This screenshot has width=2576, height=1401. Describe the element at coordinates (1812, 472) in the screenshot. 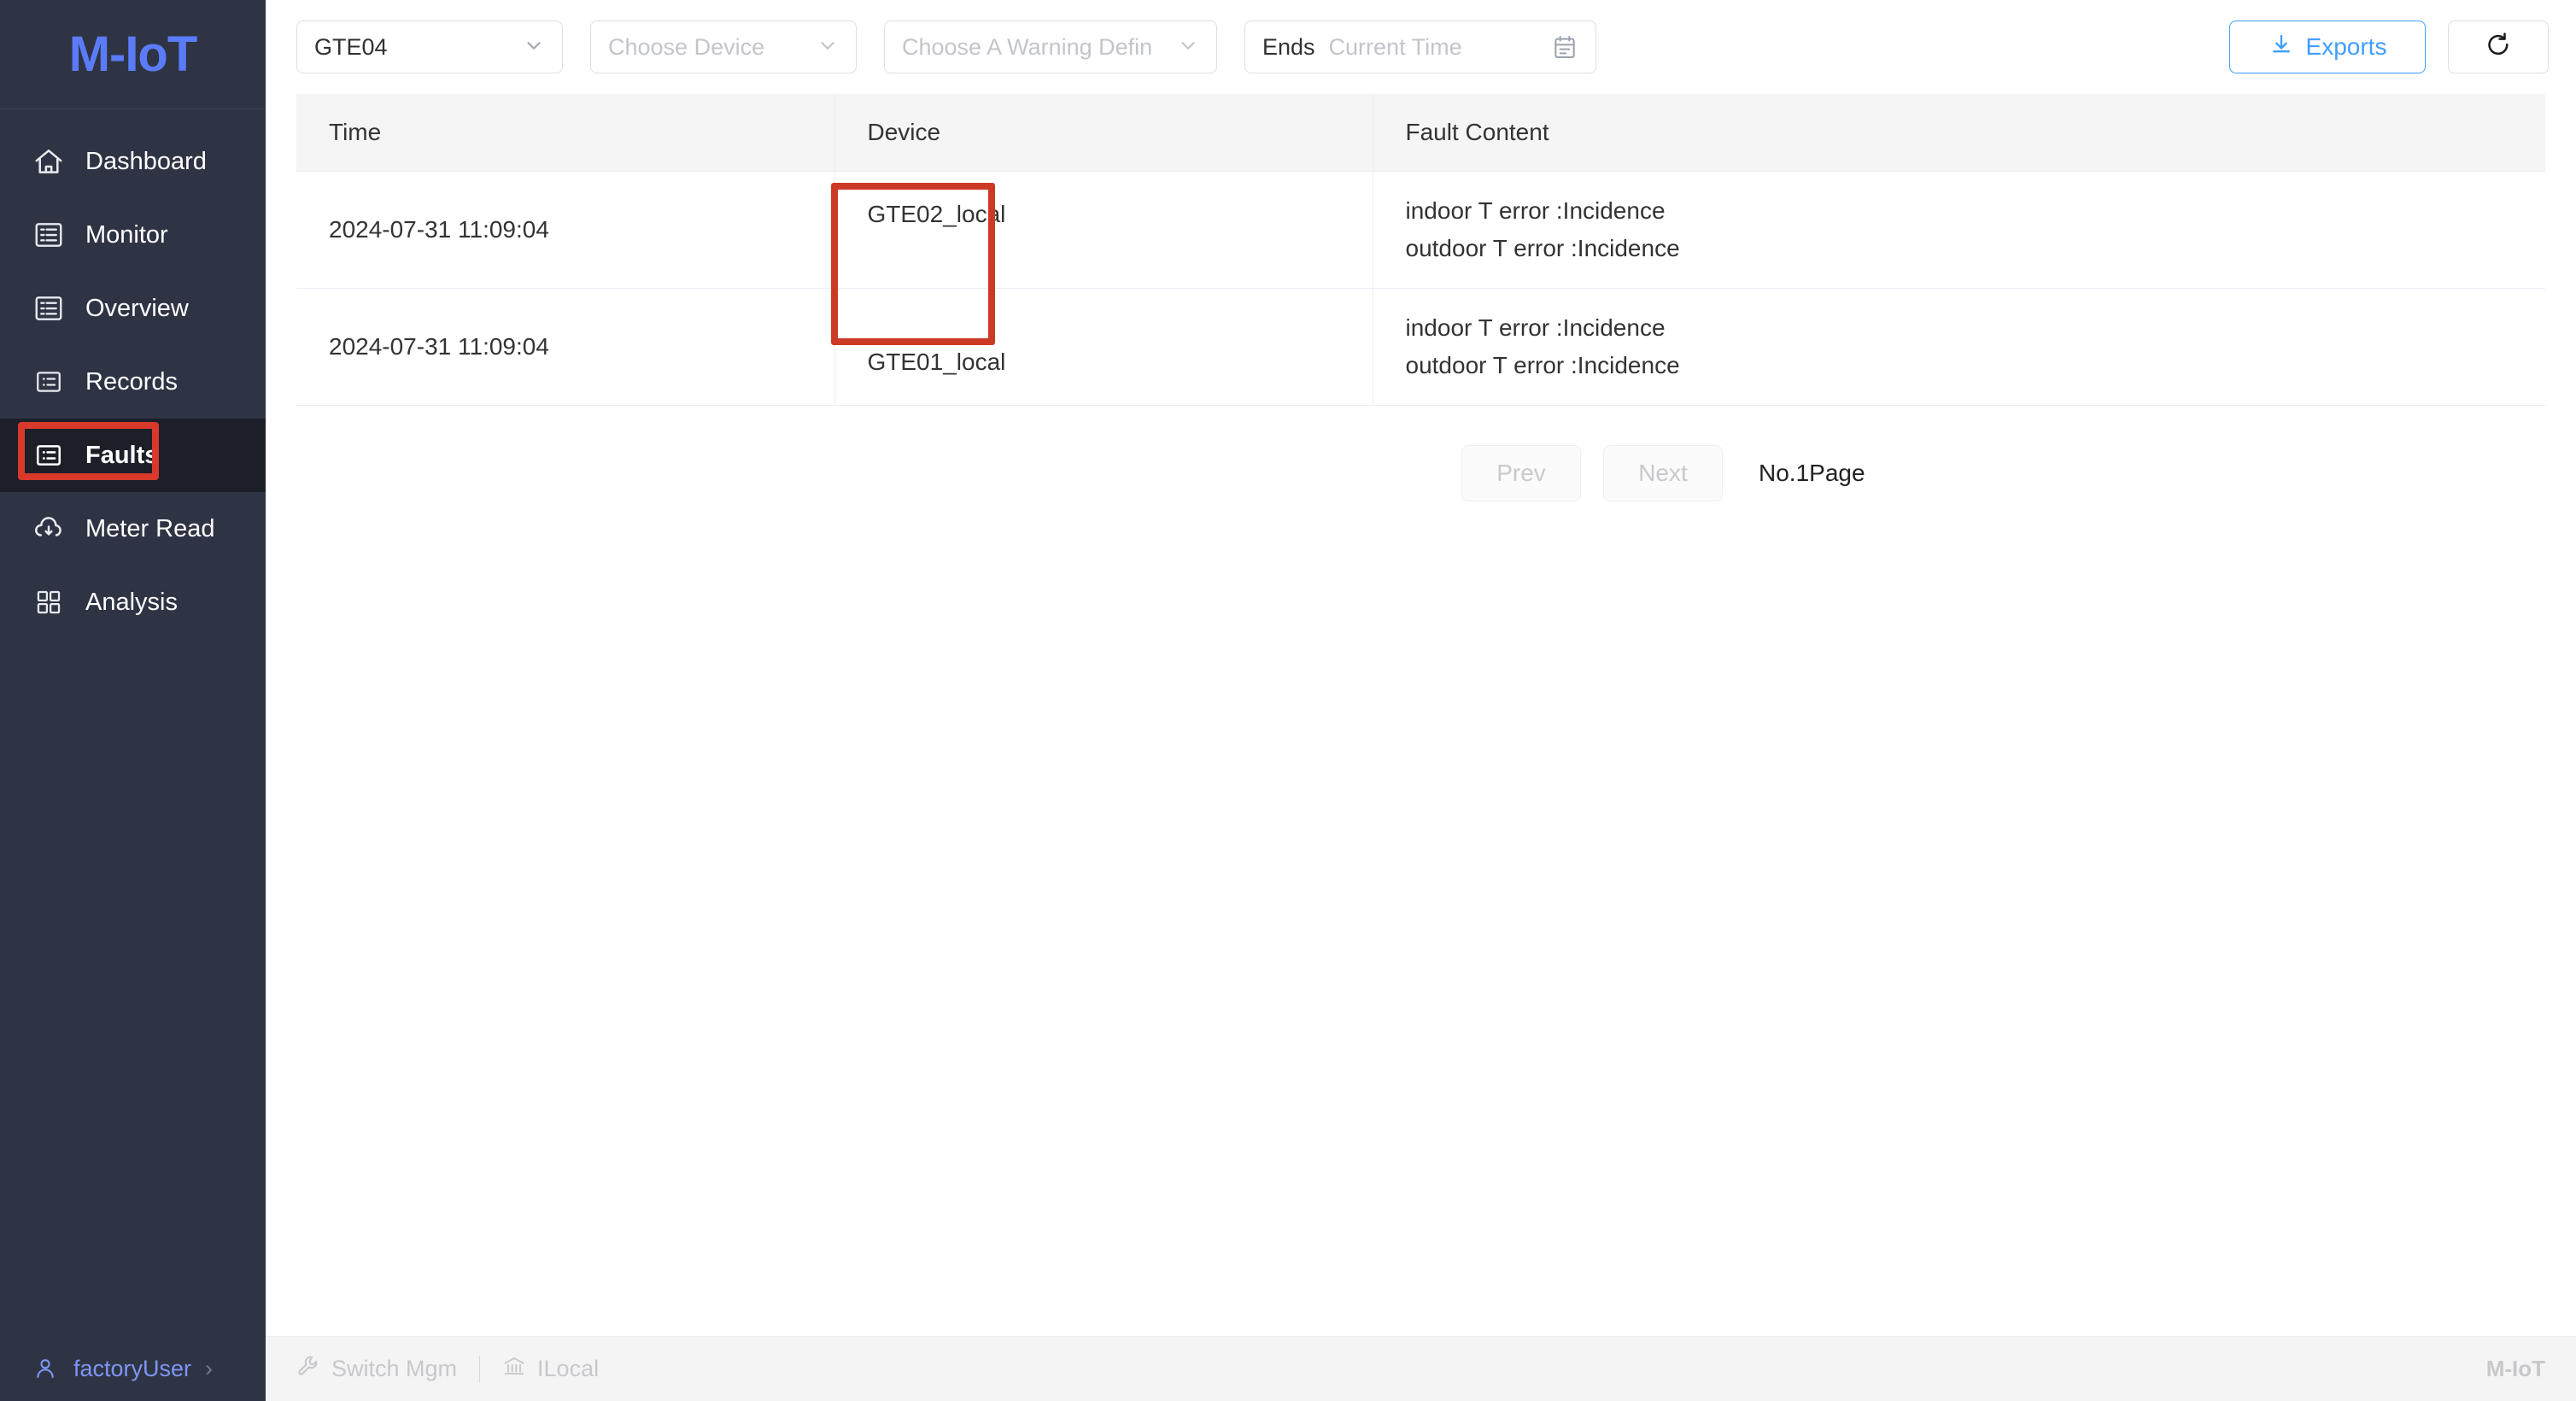

I see `page-indicator: No.1Page` at that location.